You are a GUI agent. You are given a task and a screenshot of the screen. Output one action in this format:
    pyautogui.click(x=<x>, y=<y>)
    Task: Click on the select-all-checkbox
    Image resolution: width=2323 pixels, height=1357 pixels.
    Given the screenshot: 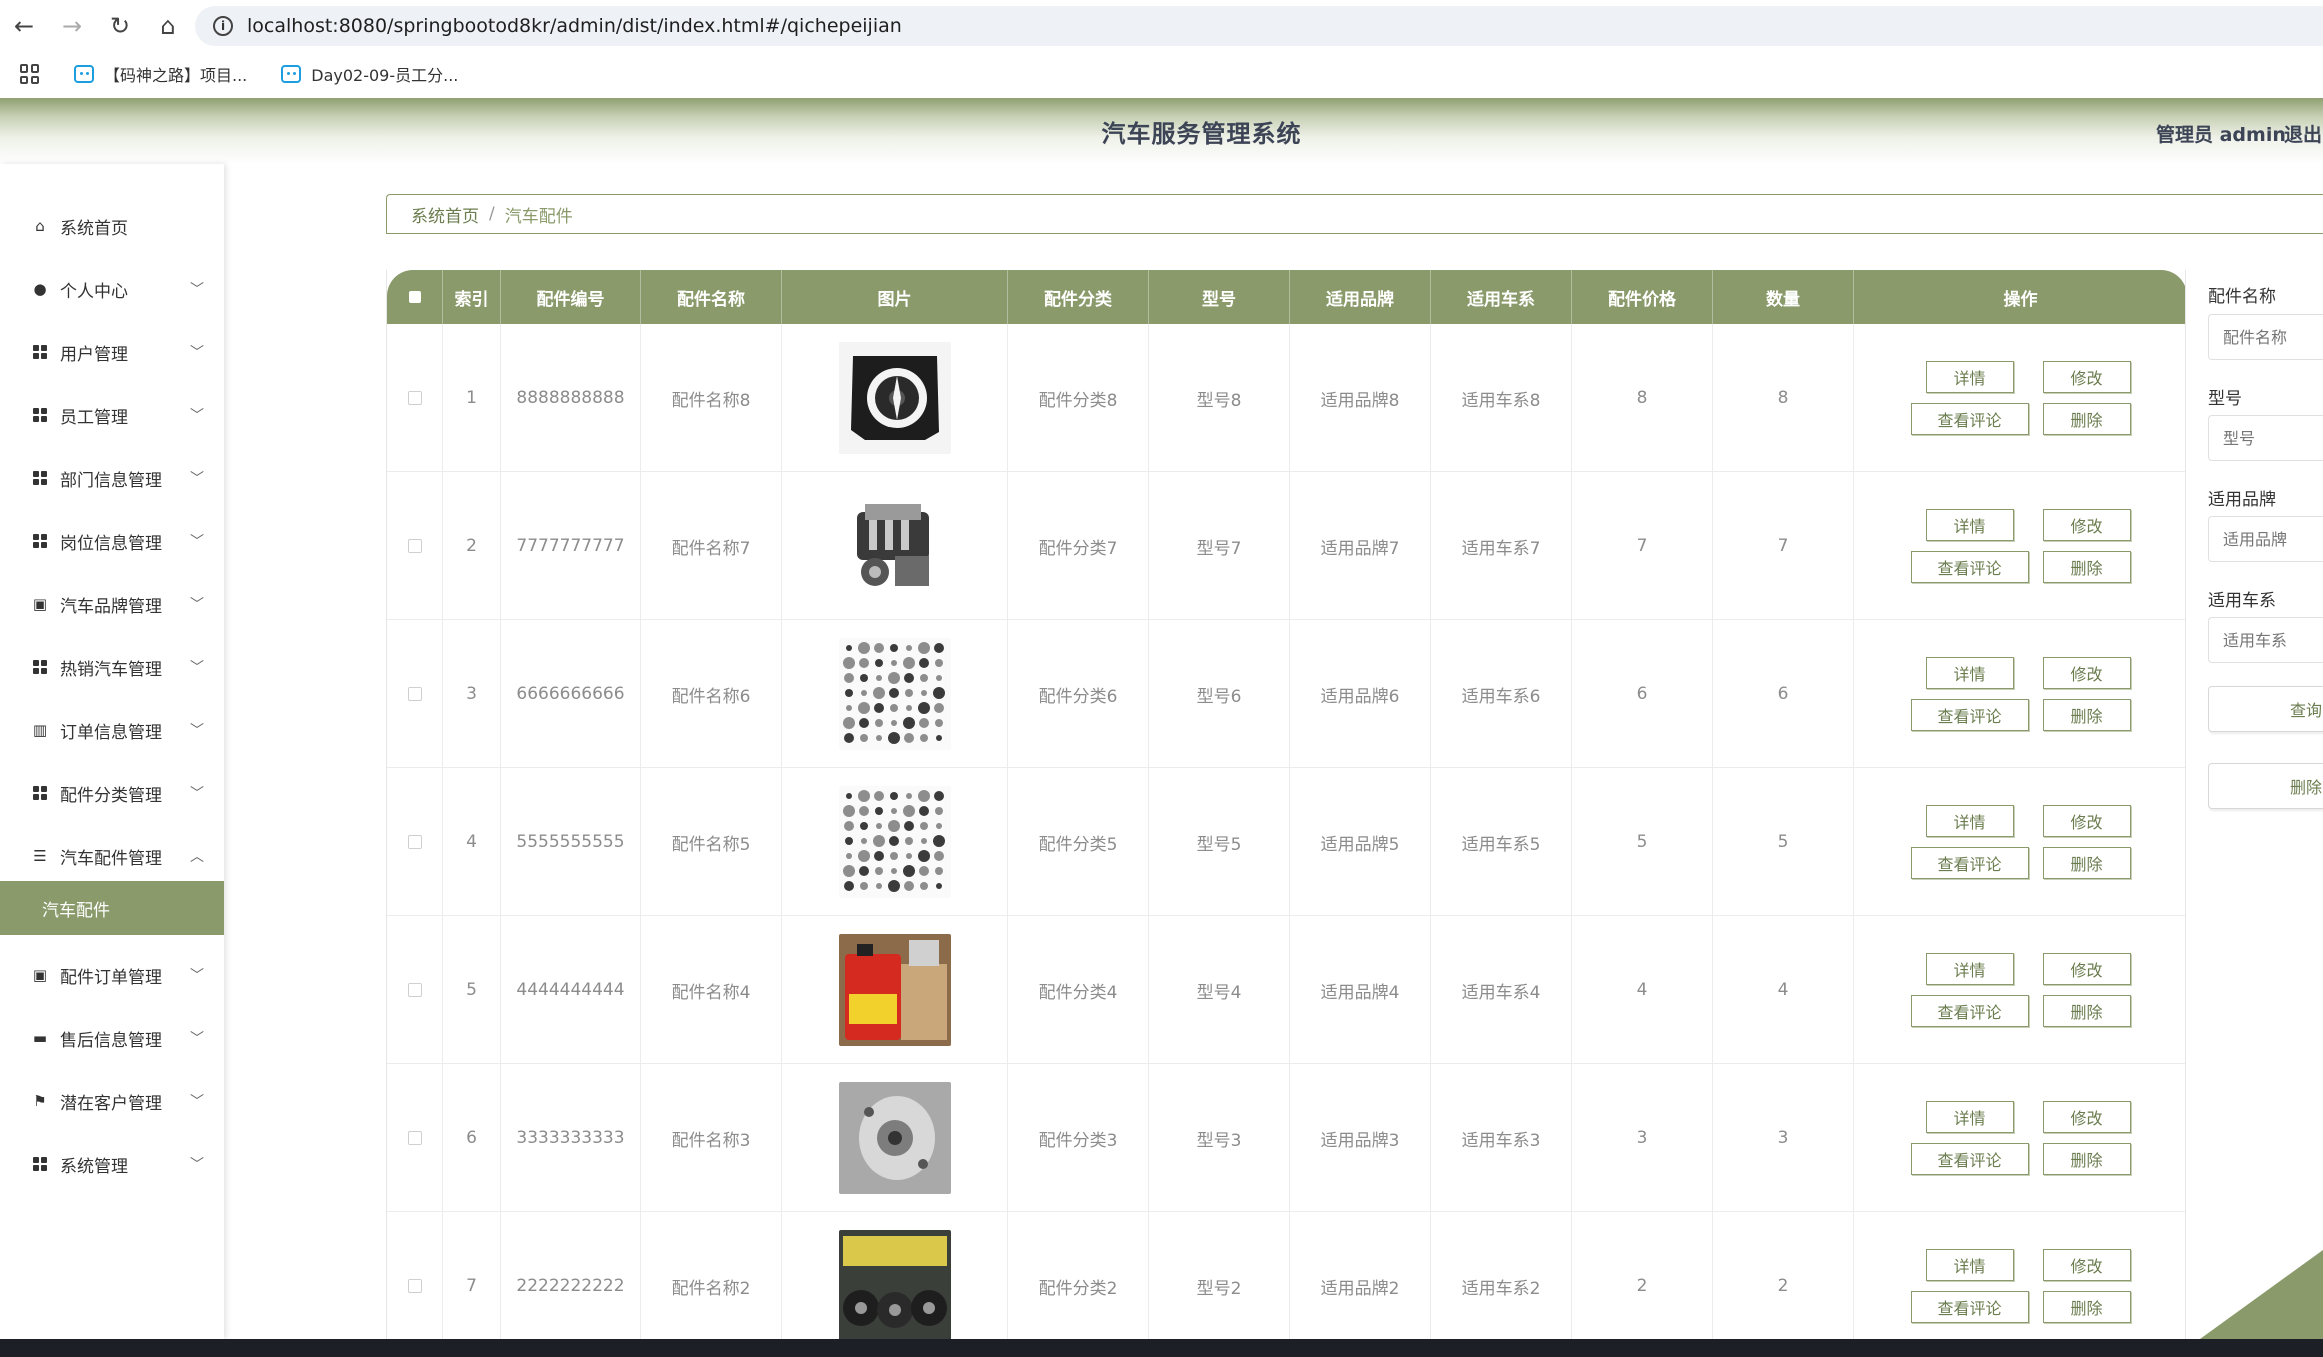 What is the action you would take?
    pyautogui.click(x=414, y=297)
    